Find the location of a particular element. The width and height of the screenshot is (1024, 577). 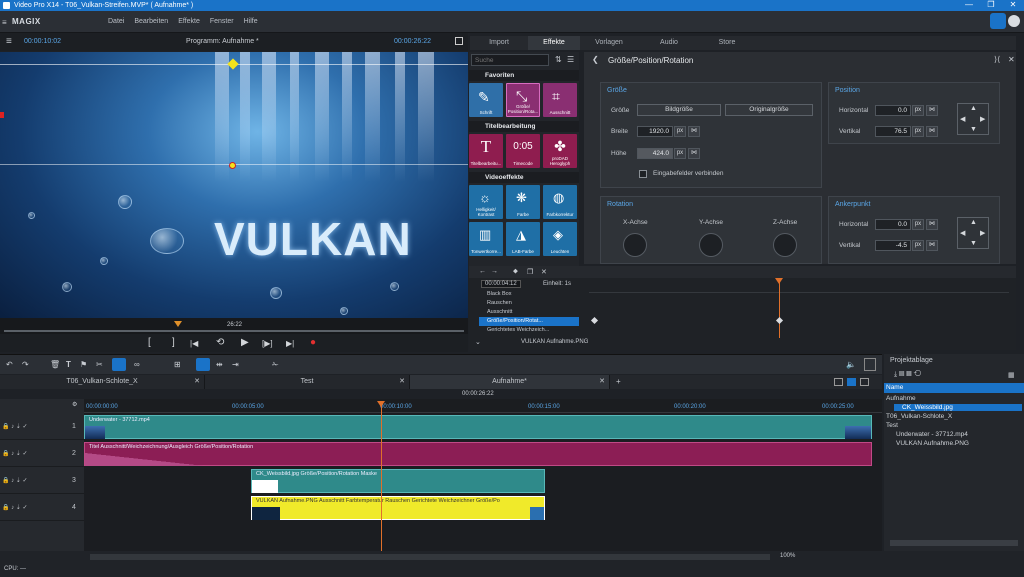

list-view-icon: ☰ is located at coordinates (570, 59).